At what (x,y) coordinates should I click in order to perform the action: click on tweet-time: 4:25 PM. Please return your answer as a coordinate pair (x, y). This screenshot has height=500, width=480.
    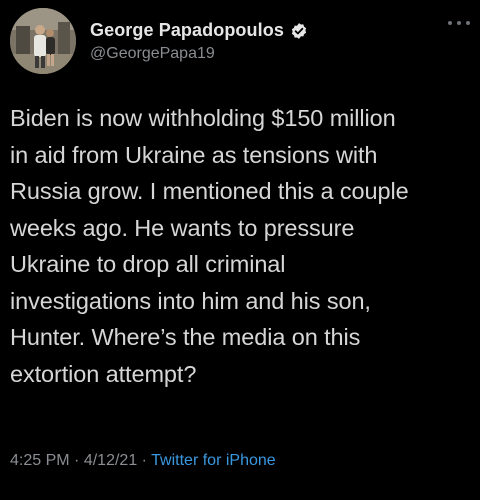
    Looking at the image, I should click on (40, 460).